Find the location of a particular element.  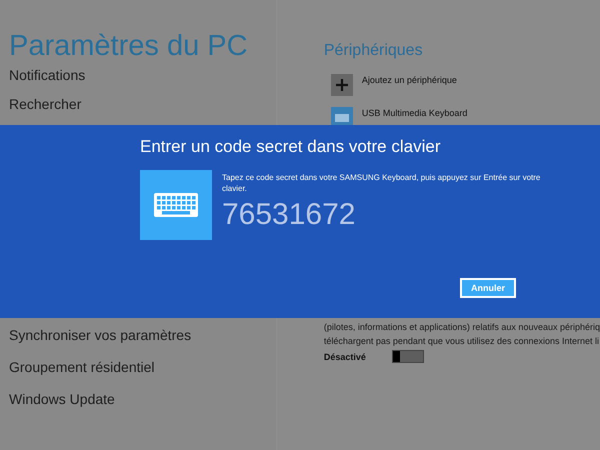

menu-item: Groupement résidentiel is located at coordinates (142, 367).